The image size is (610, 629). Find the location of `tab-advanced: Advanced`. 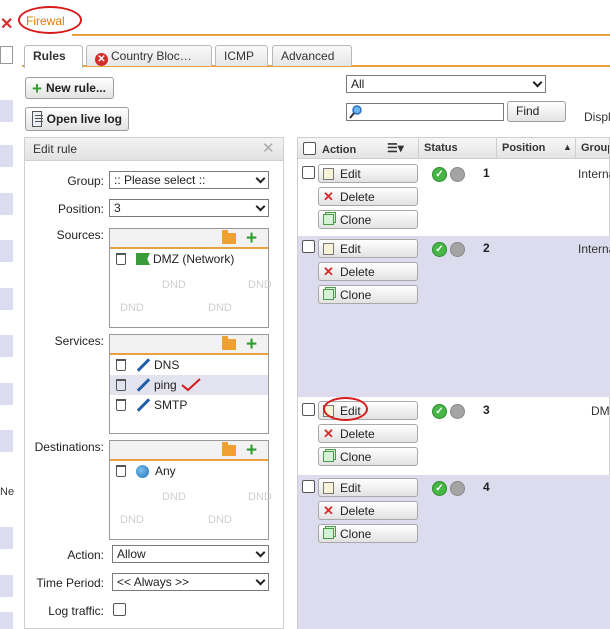

tab-advanced: Advanced is located at coordinates (312, 55).